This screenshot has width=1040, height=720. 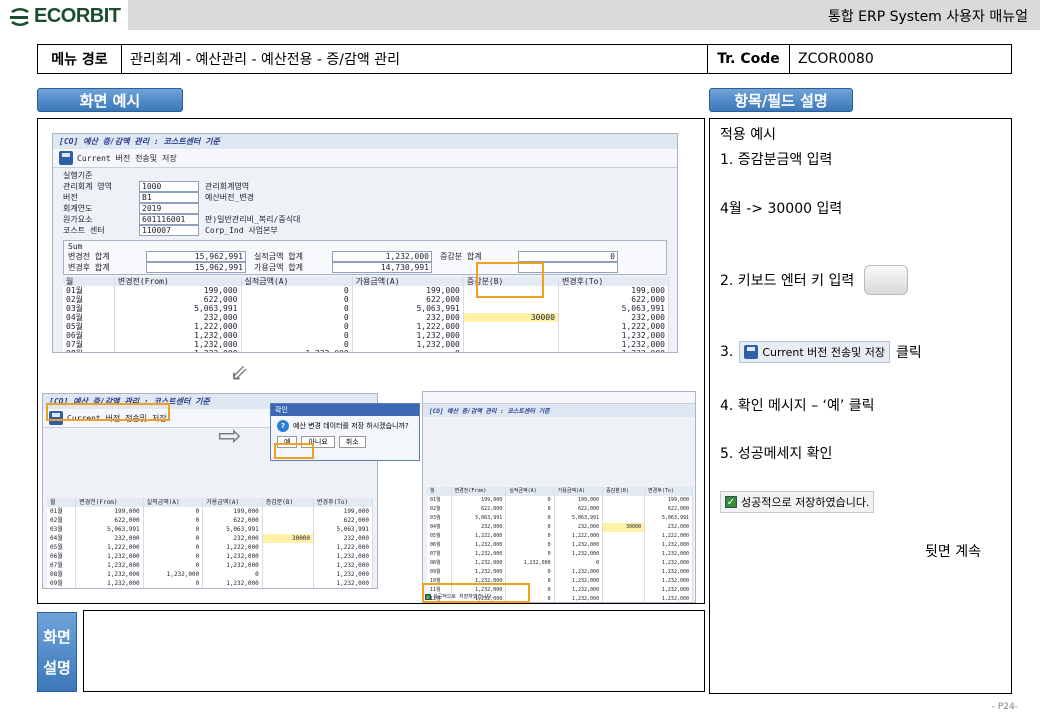 I want to click on dialog-cancel-button: 취소, so click(x=352, y=442).